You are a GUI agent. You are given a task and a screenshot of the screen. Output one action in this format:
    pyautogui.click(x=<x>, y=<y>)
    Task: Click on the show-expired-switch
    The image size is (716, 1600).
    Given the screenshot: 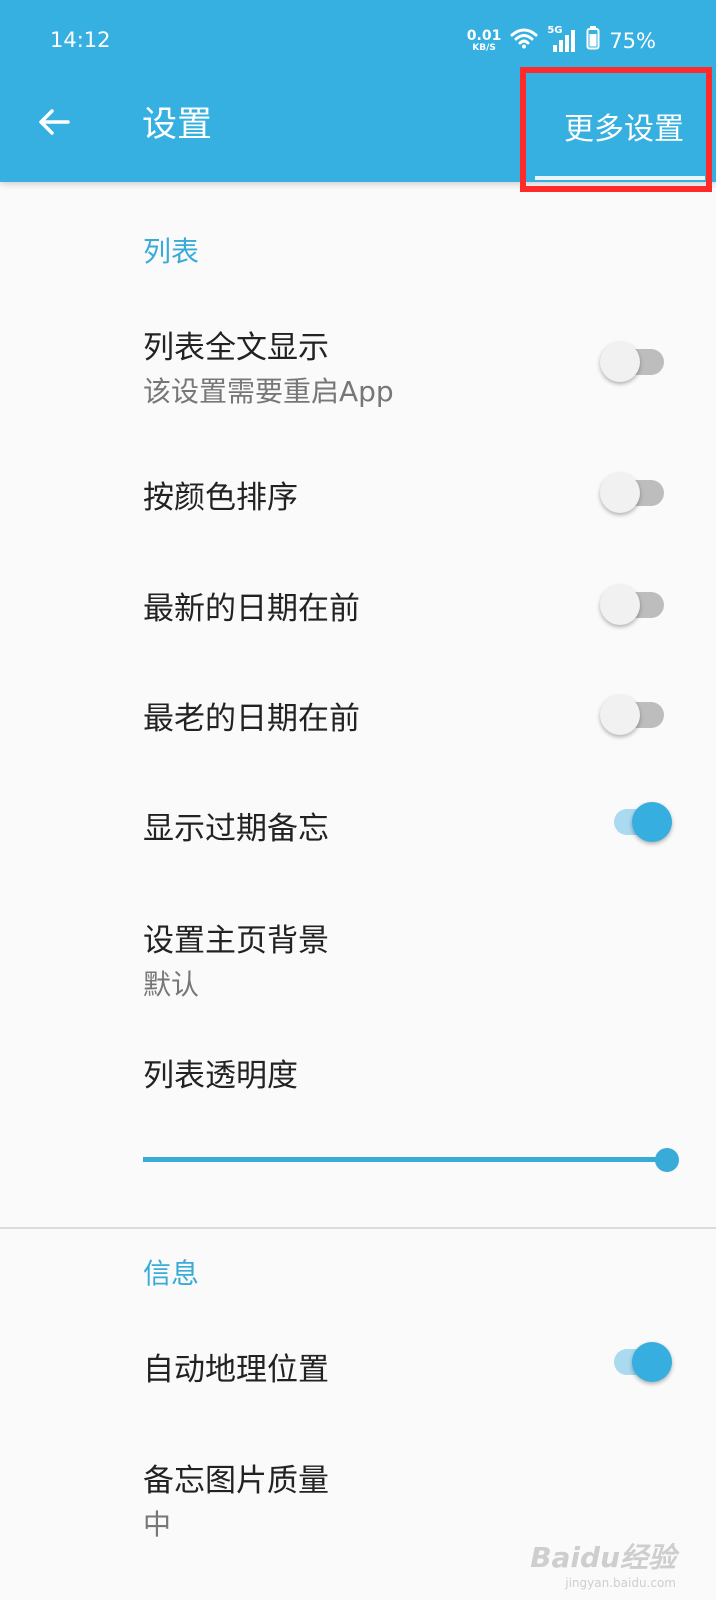 What is the action you would take?
    pyautogui.click(x=636, y=822)
    